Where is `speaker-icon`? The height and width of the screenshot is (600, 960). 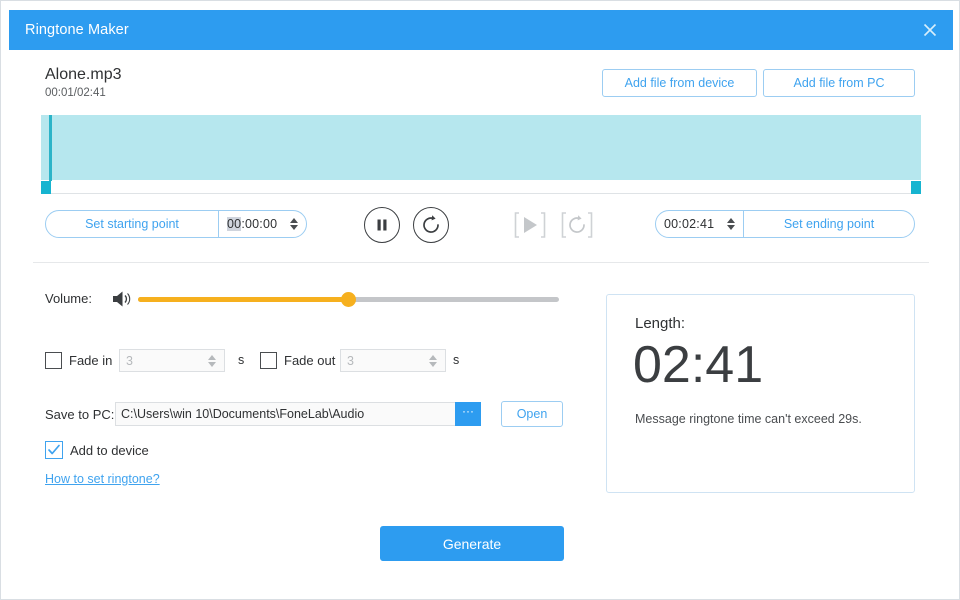 speaker-icon is located at coordinates (122, 299).